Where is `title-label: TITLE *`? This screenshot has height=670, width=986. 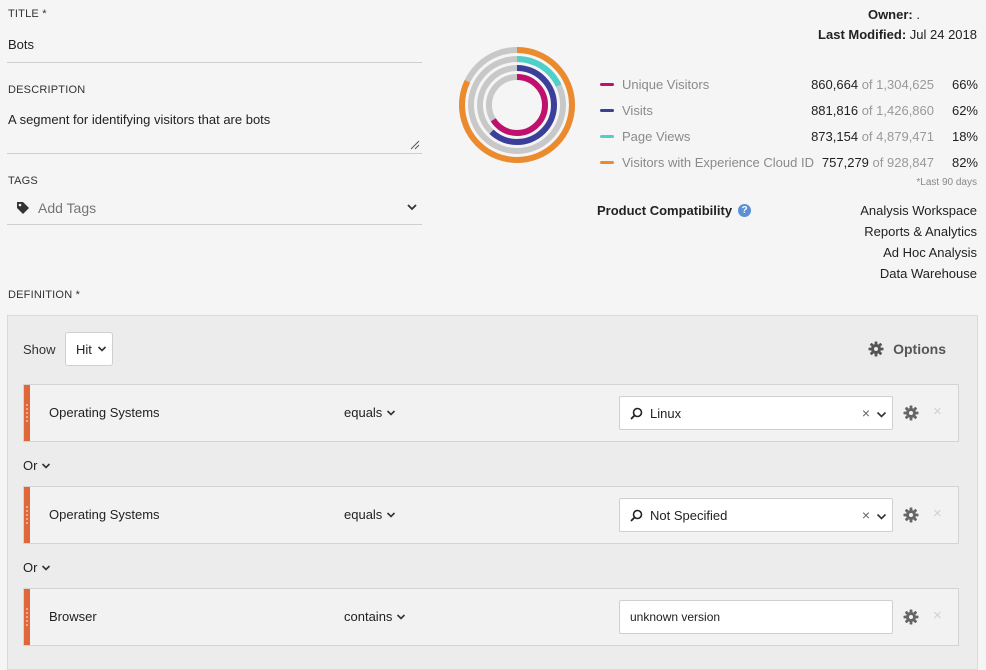 title-label: TITLE * is located at coordinates (27, 14).